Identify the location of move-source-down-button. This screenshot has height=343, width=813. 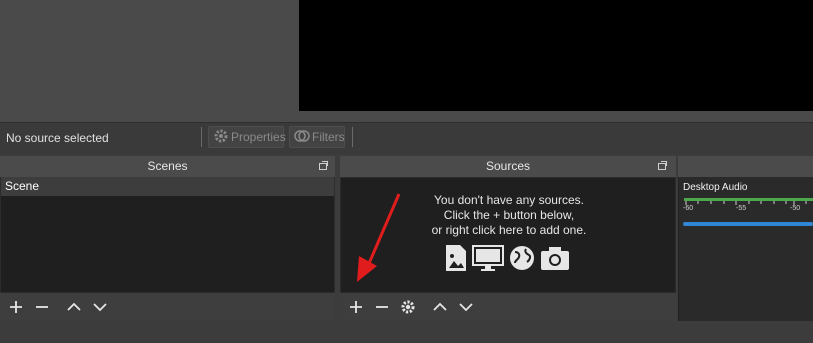
(466, 307).